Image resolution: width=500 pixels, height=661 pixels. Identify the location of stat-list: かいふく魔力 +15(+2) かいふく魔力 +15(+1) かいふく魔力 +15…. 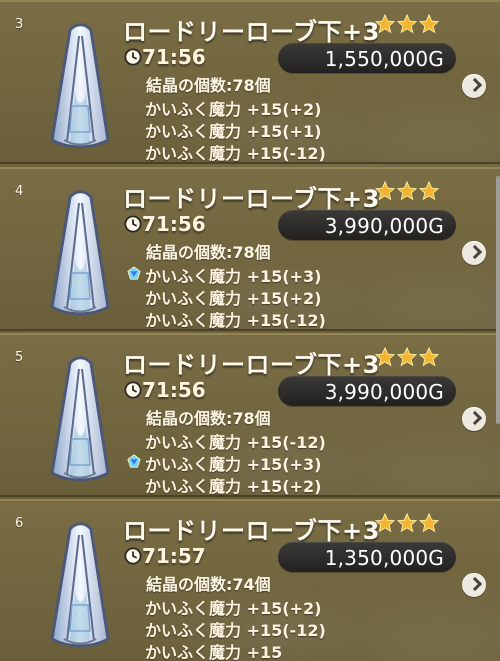
(255, 129).